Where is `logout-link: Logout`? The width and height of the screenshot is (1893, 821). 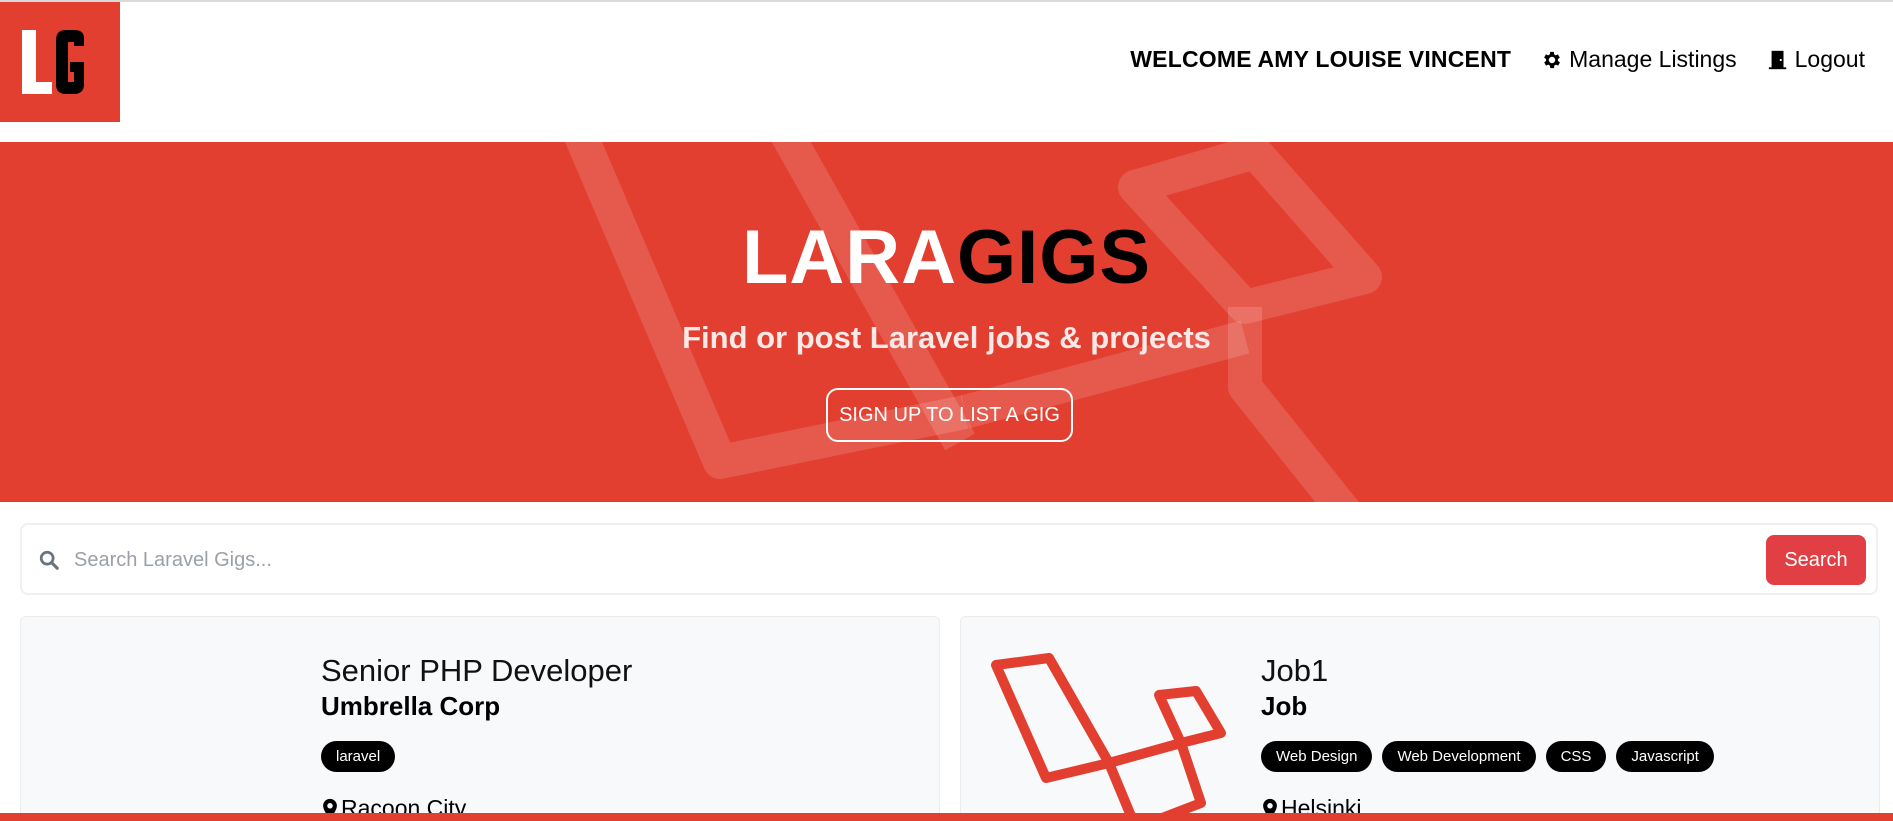 logout-link: Logout is located at coordinates (1816, 59).